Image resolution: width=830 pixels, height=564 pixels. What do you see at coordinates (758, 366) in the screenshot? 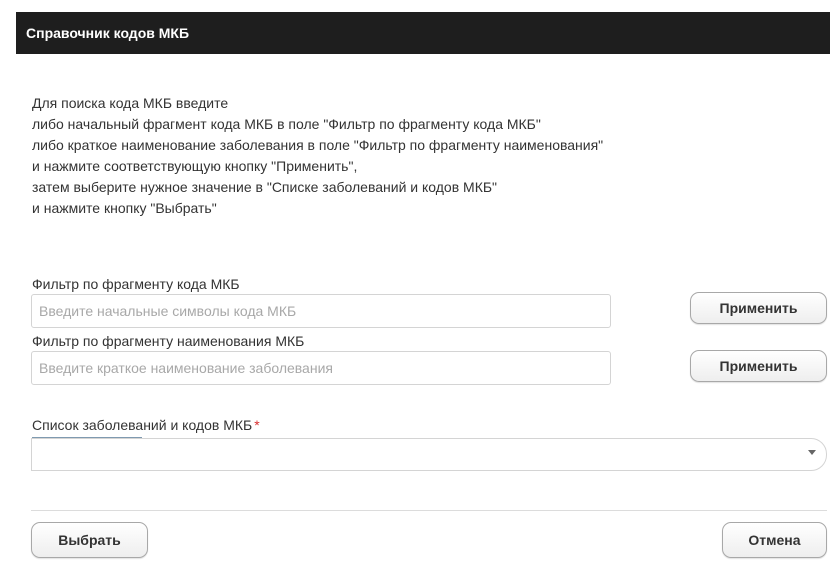
I see `apply-name-filter-button: Применить` at bounding box center [758, 366].